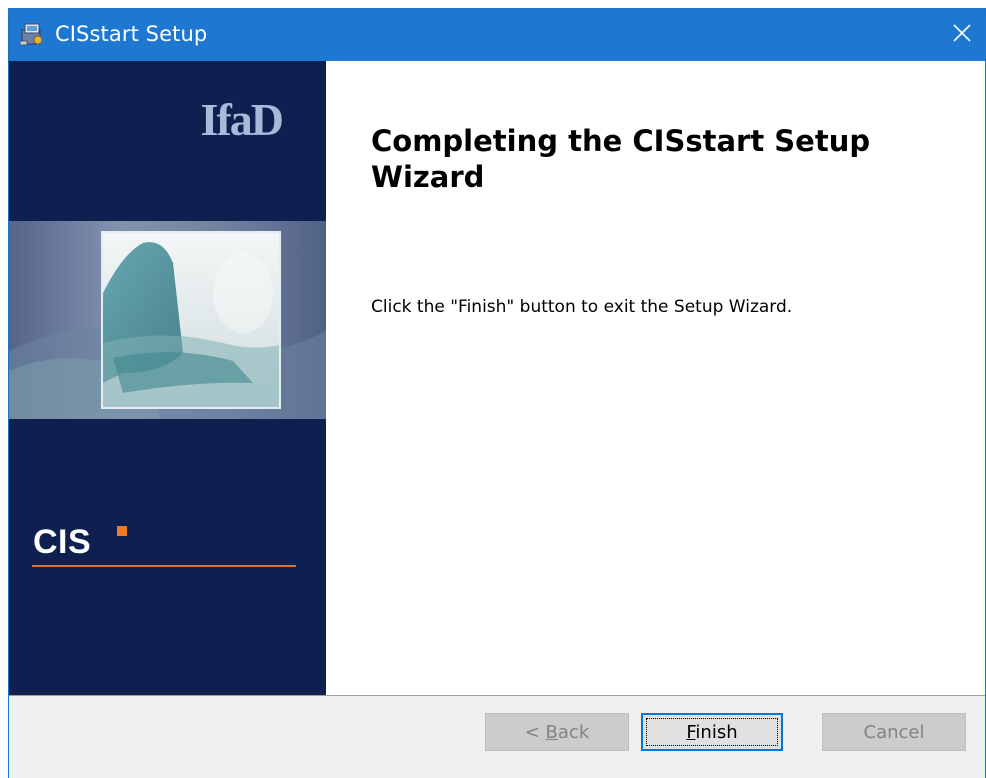 Image resolution: width=986 pixels, height=778 pixels. I want to click on finish-button: Finish, so click(712, 732).